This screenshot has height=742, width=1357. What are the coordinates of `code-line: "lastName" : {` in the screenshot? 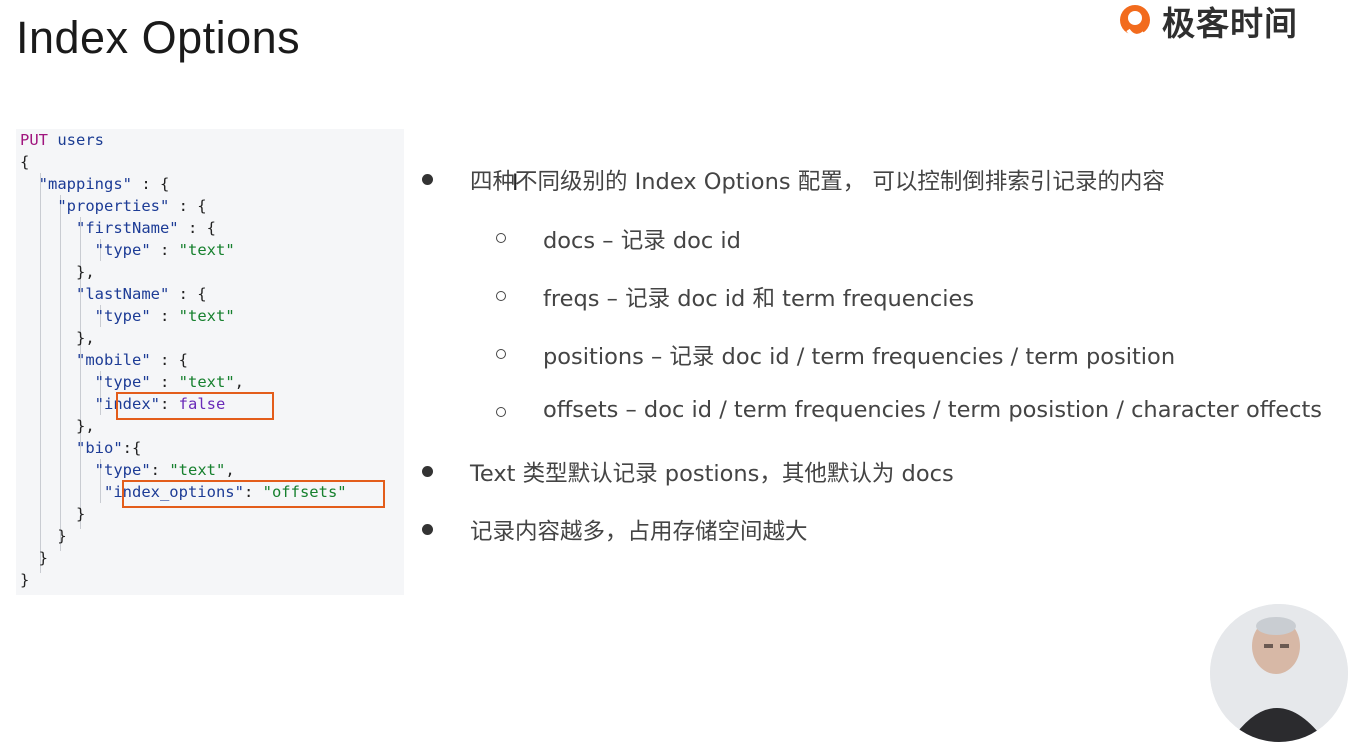 It's located at (113, 294).